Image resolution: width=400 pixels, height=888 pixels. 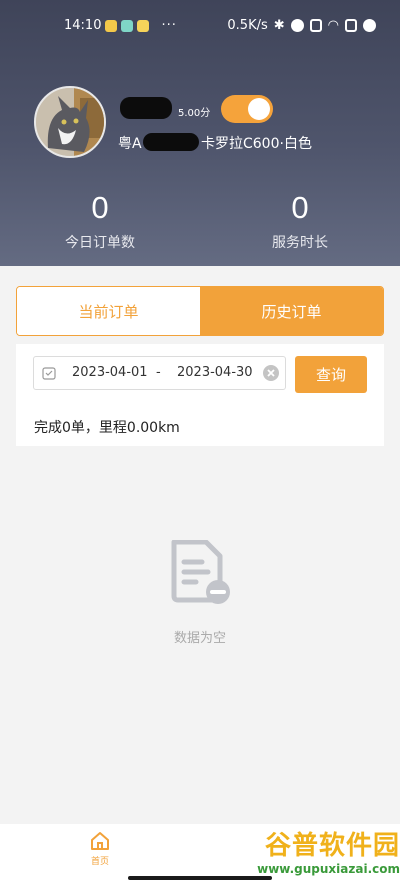 I want to click on status-right: 0.5K/s ✱ ◠, so click(x=301, y=25).